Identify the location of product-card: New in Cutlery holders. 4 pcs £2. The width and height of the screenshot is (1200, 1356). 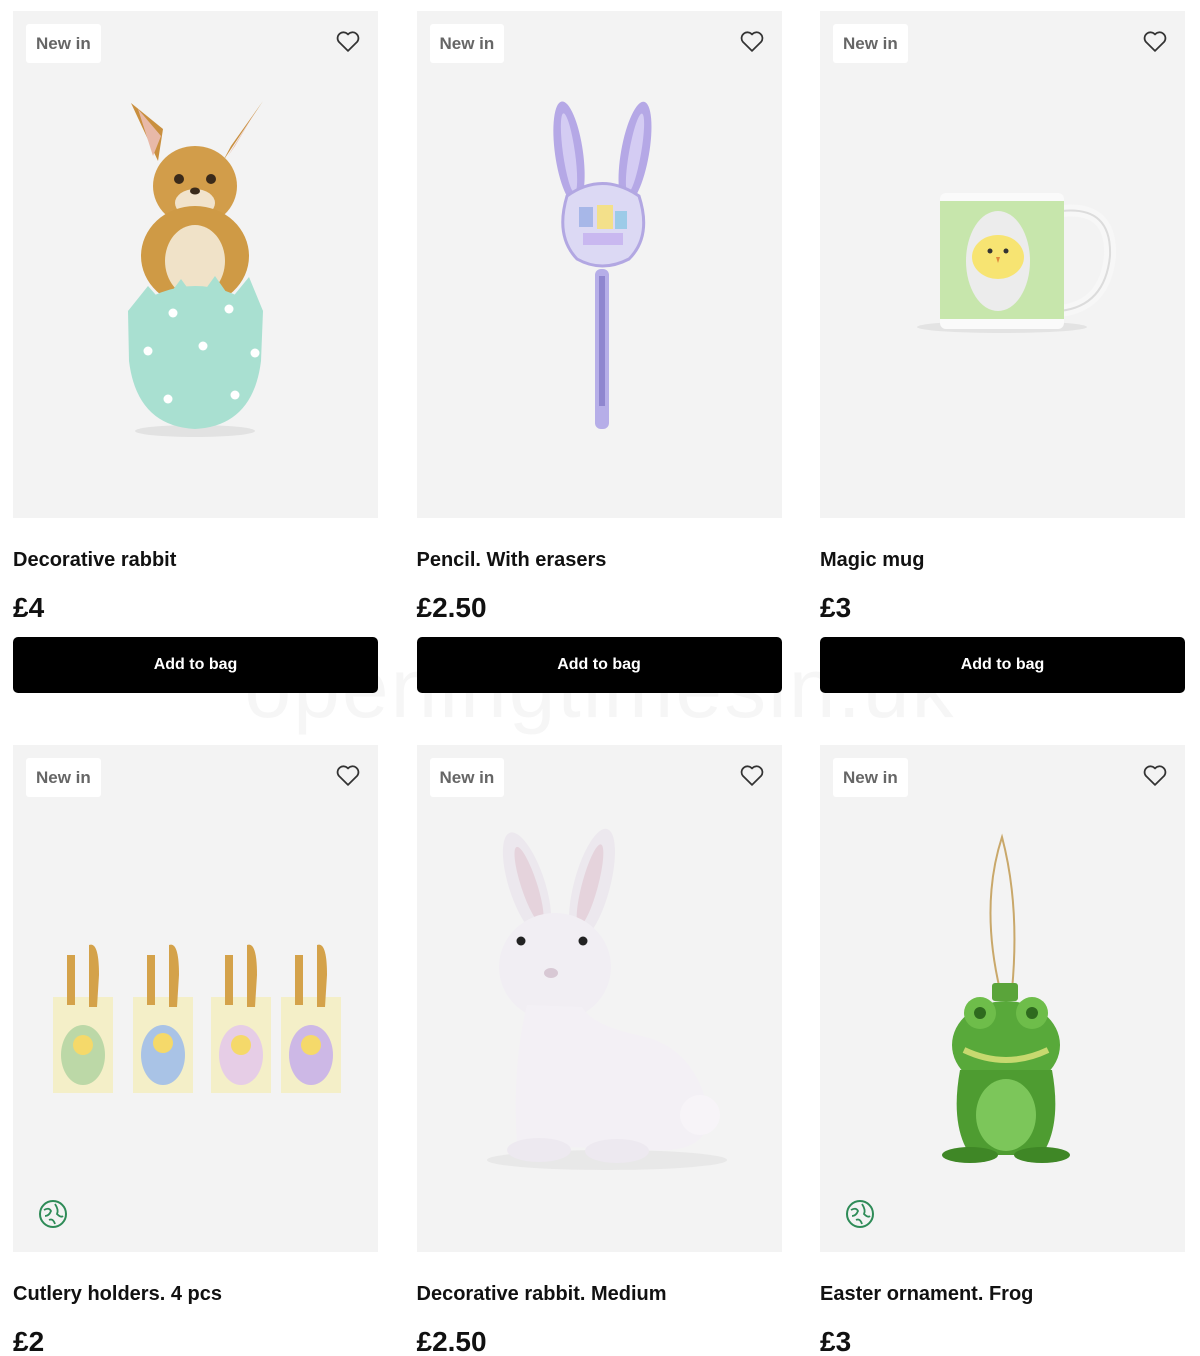
(195, 1050).